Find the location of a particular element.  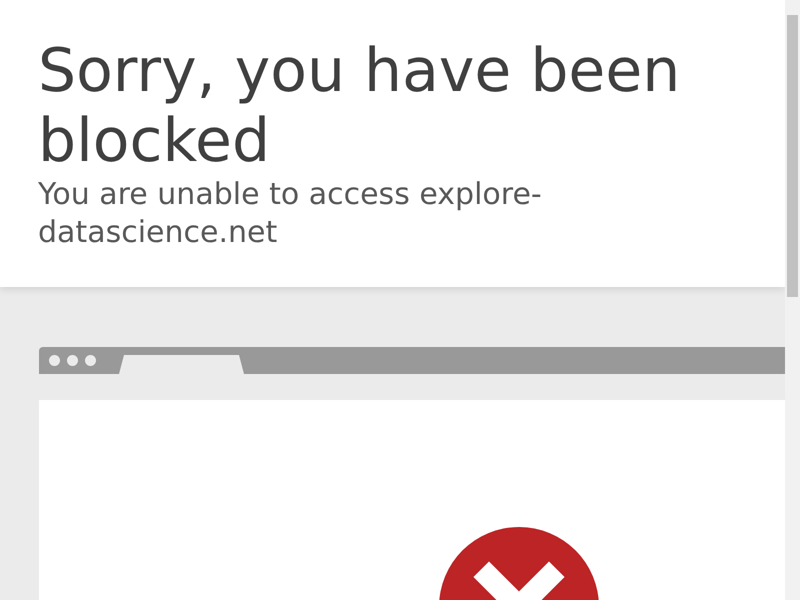

scrollbar is located at coordinates (792, 300).